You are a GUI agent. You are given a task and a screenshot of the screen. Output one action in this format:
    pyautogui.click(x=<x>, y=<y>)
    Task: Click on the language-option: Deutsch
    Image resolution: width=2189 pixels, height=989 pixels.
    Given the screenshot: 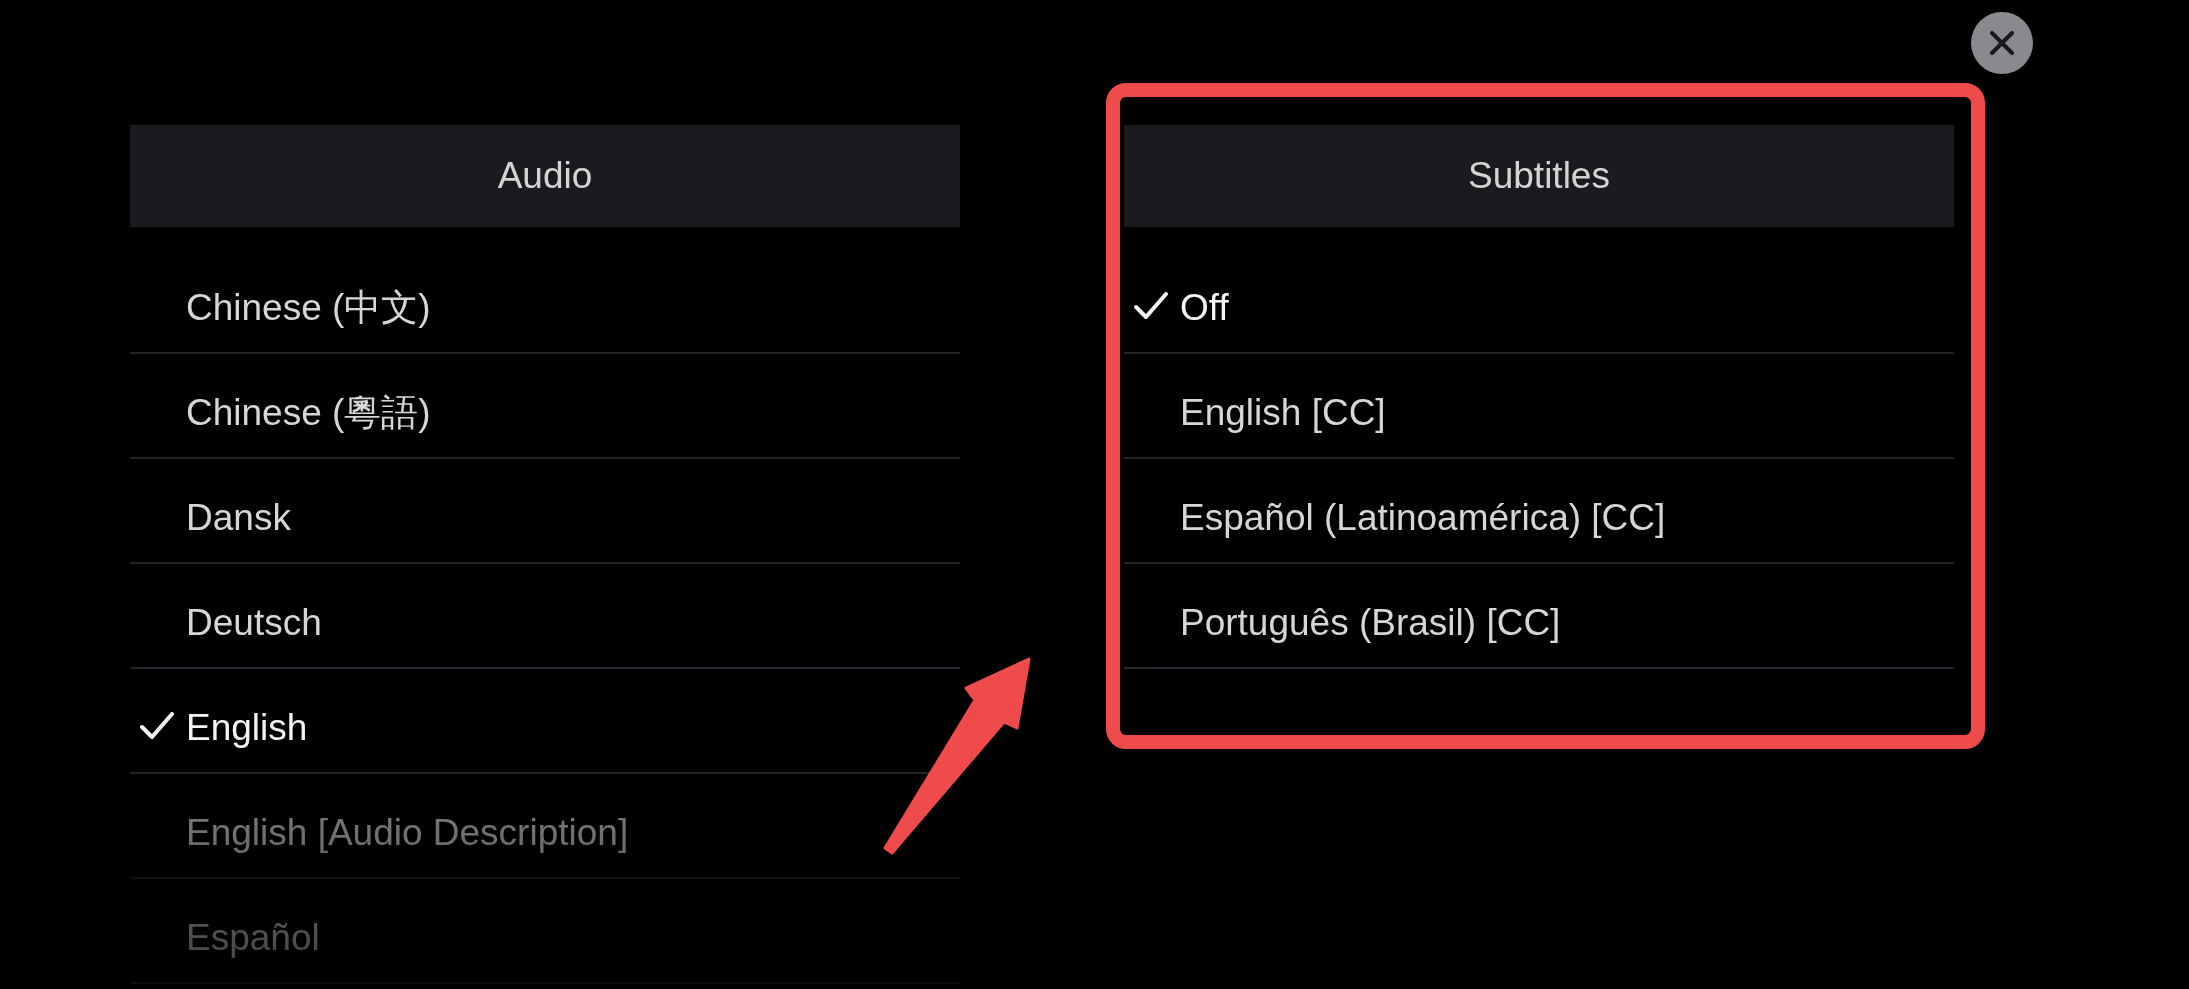 What is the action you would take?
    pyautogui.click(x=254, y=622)
    